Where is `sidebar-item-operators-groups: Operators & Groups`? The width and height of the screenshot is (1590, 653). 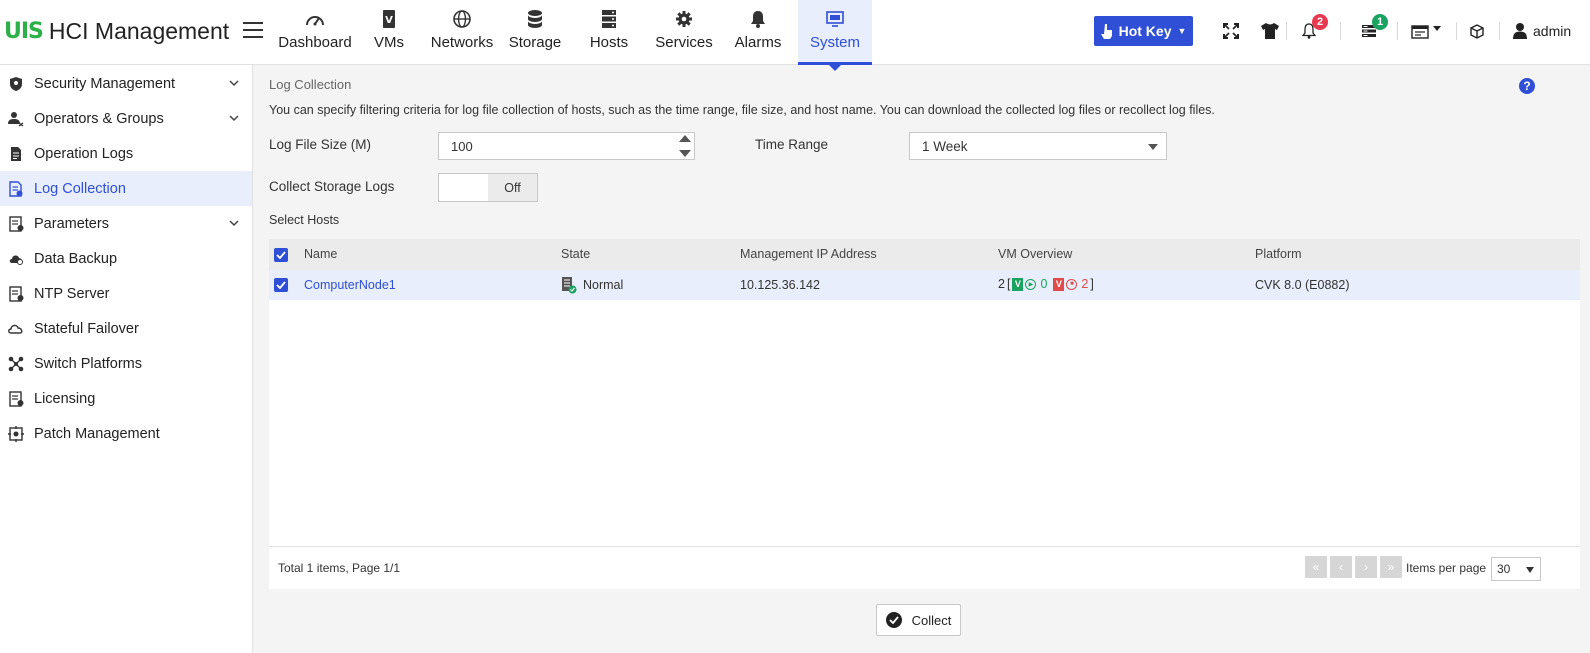
sidebar-item-operators-groups: Operators & Groups is located at coordinates (126, 118).